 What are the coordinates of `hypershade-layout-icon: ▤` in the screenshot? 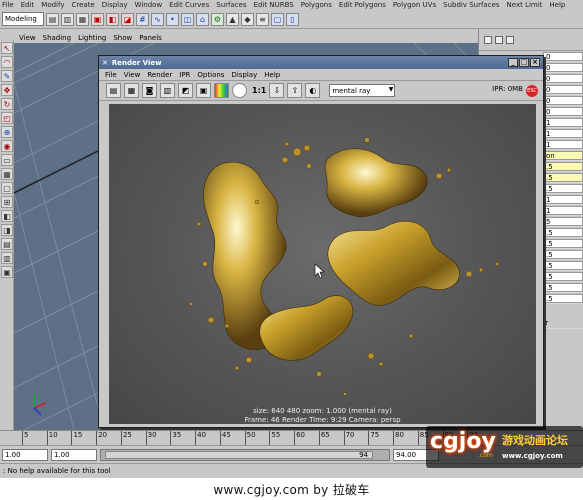 It's located at (7, 244).